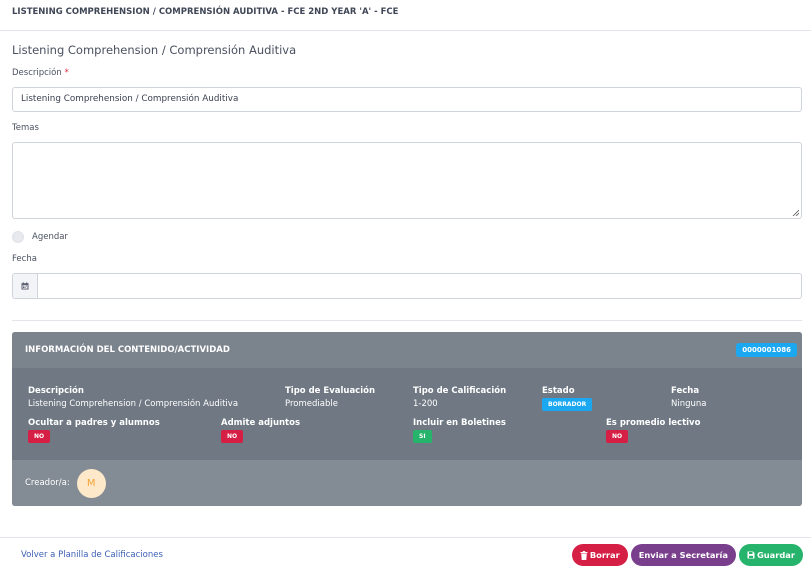 The height and width of the screenshot is (572, 811). What do you see at coordinates (766, 350) in the screenshot?
I see `code-badge: 0000001086` at bounding box center [766, 350].